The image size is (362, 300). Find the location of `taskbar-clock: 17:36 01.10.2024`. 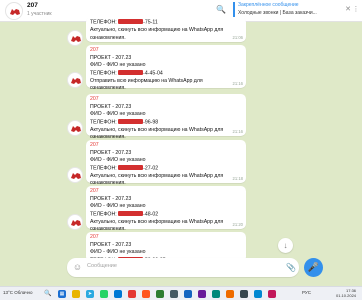

taskbar-clock: 17:36 01.10.2024 is located at coordinates (346, 293).